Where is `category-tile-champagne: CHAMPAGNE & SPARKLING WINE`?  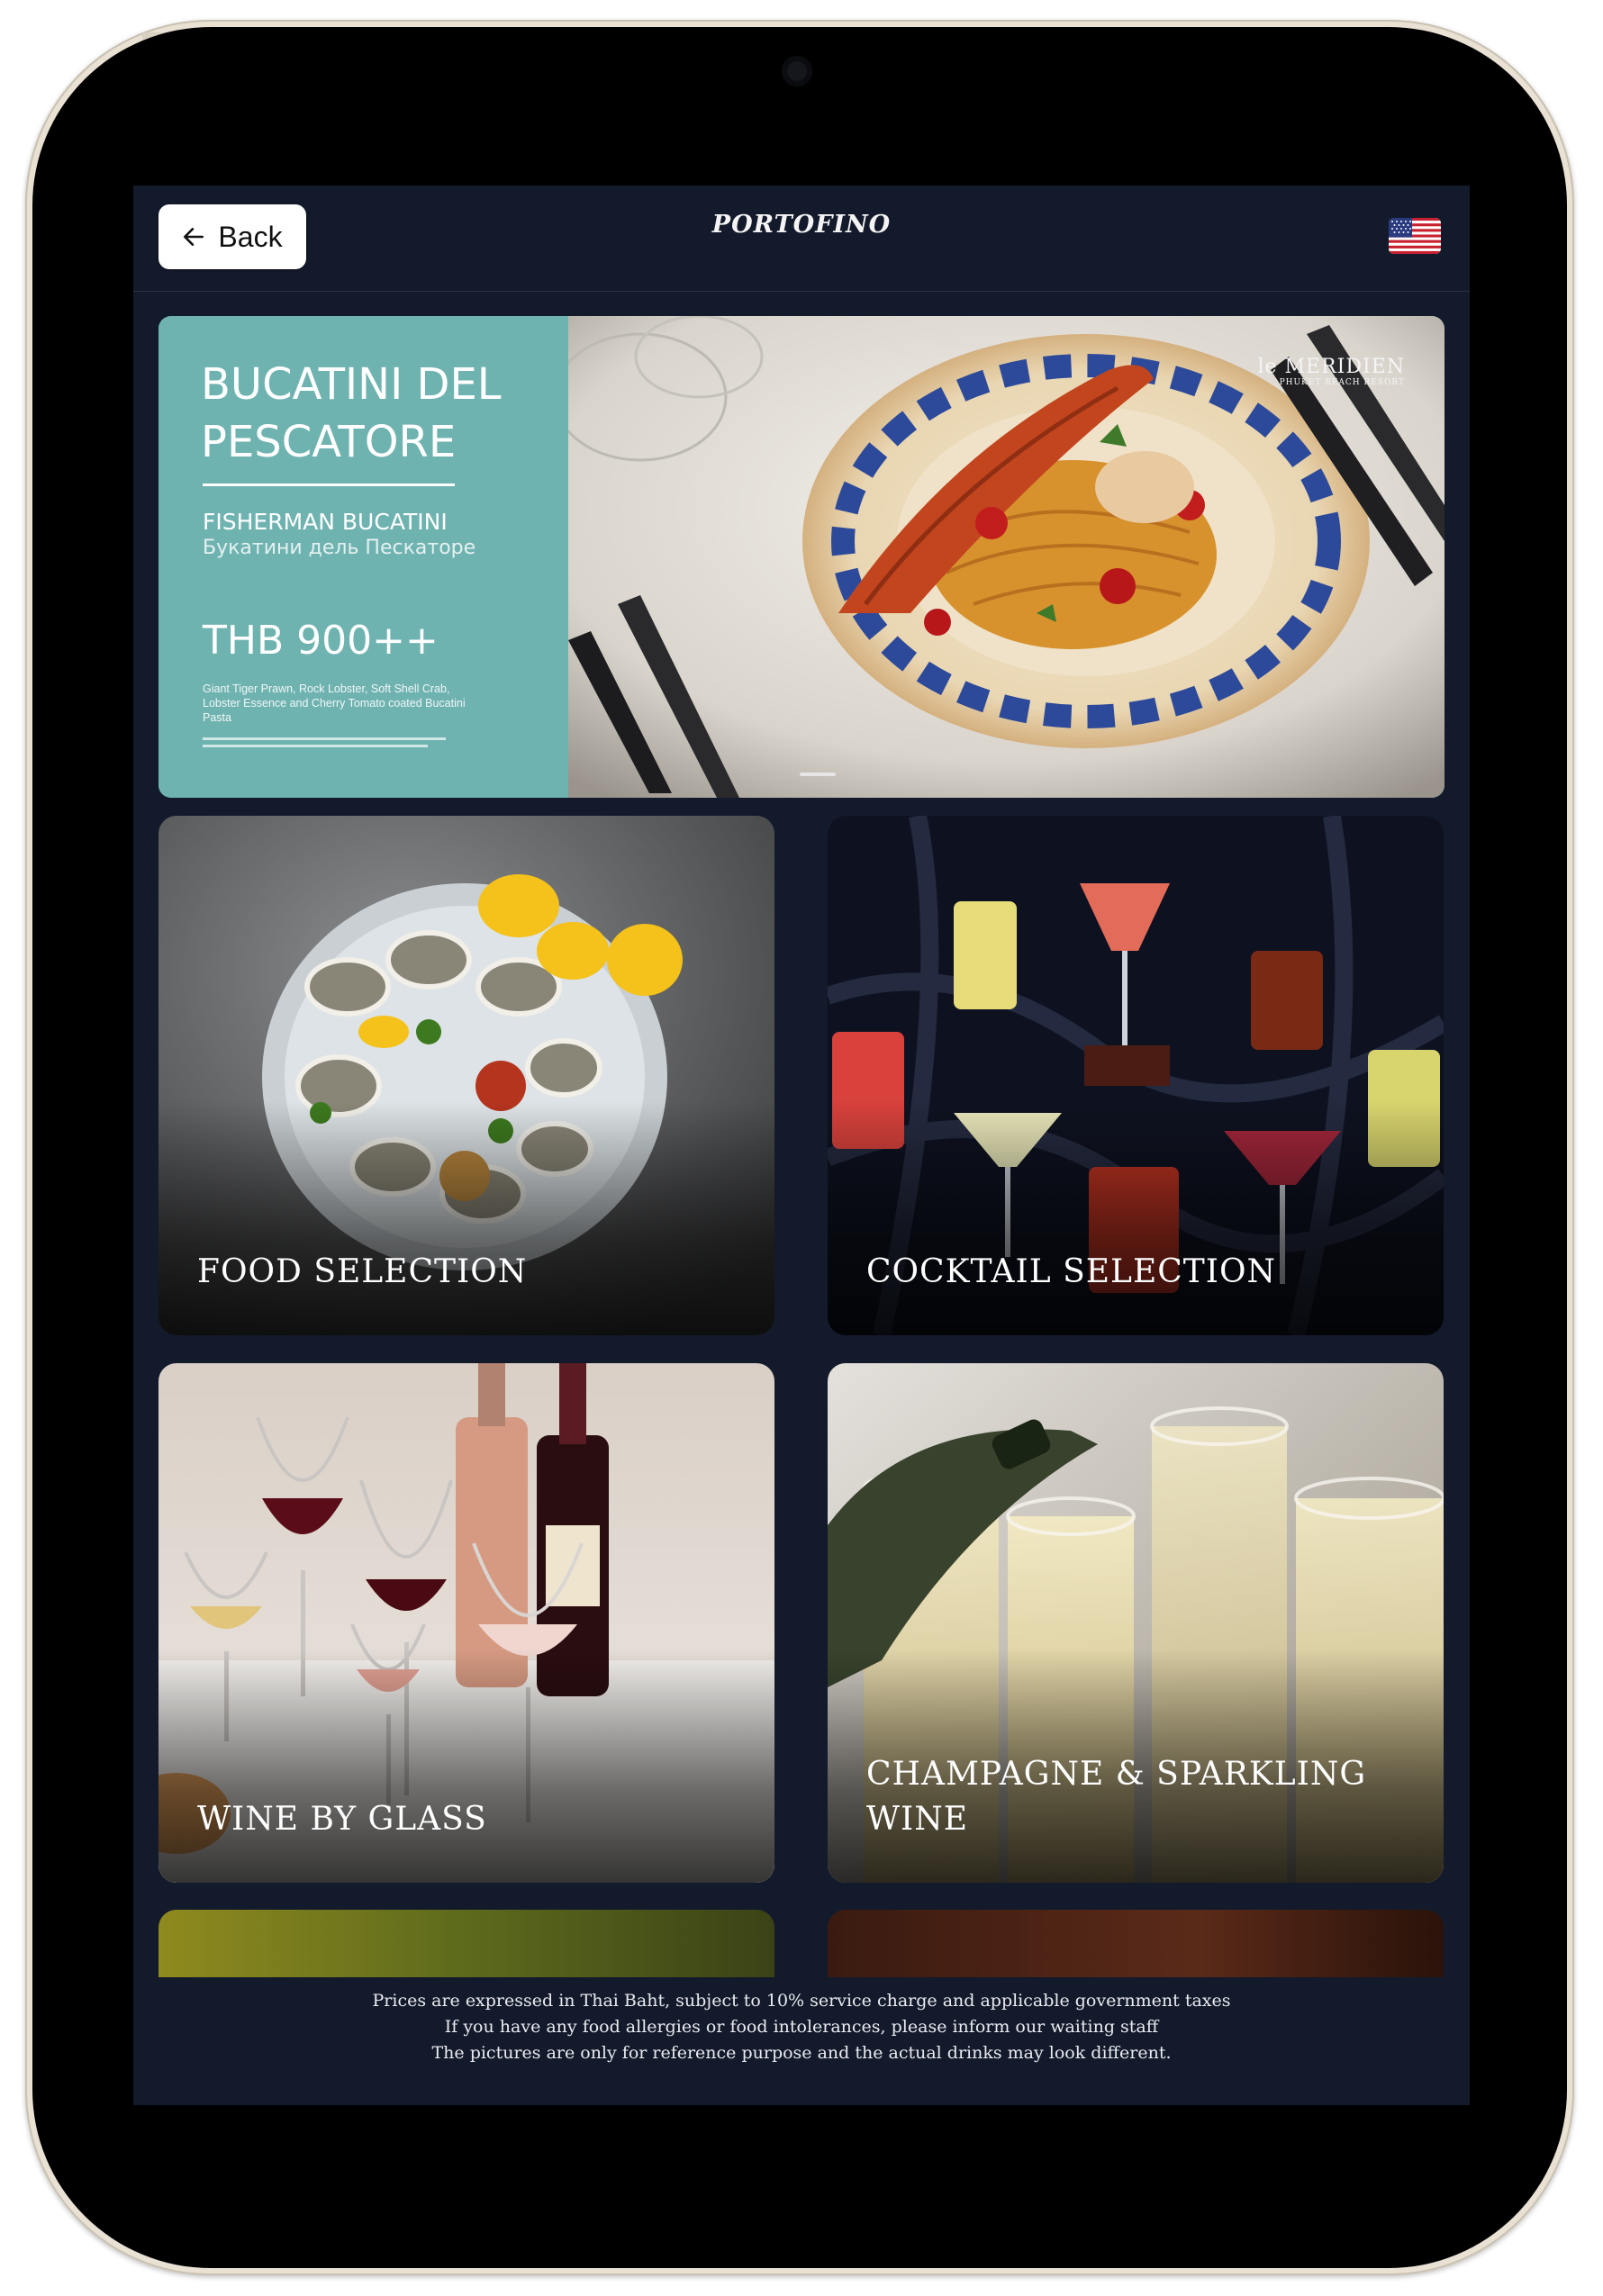
category-tile-champagne: CHAMPAGNE & SPARKLING WINE is located at coordinates (1136, 1623).